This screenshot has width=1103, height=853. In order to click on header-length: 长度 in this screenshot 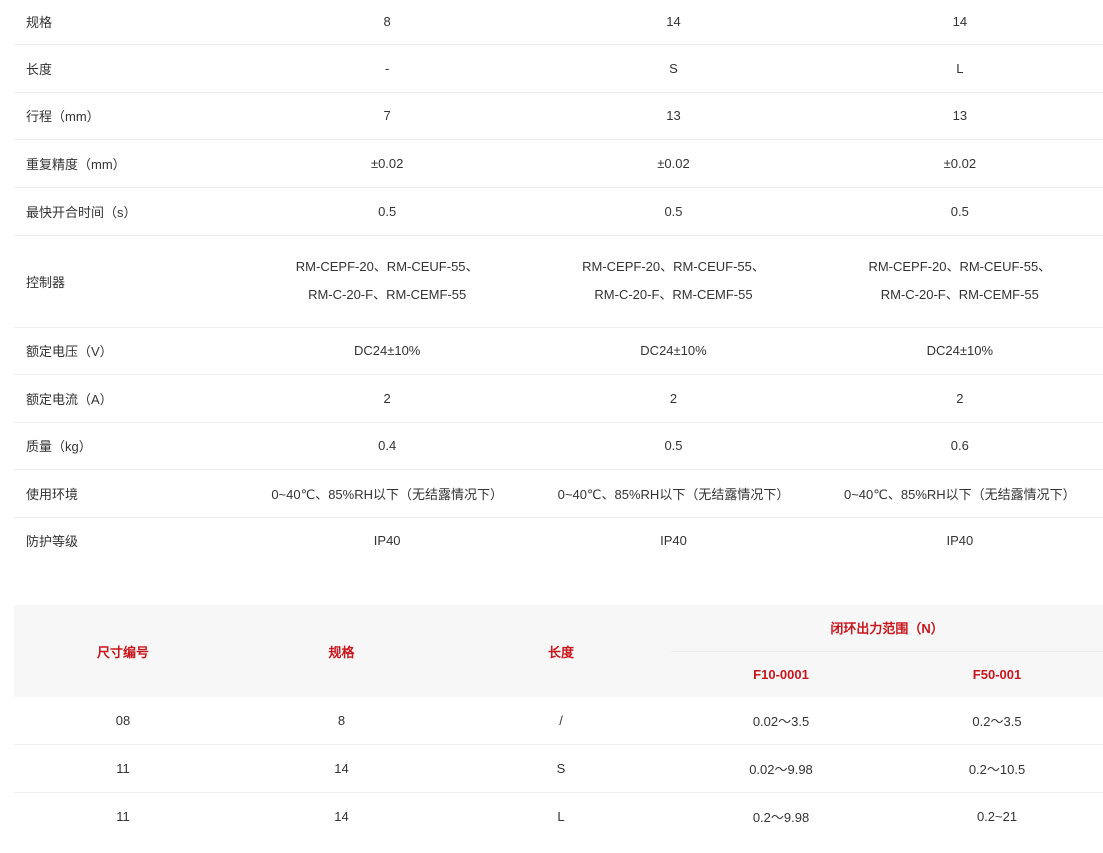, I will do `click(561, 651)`.